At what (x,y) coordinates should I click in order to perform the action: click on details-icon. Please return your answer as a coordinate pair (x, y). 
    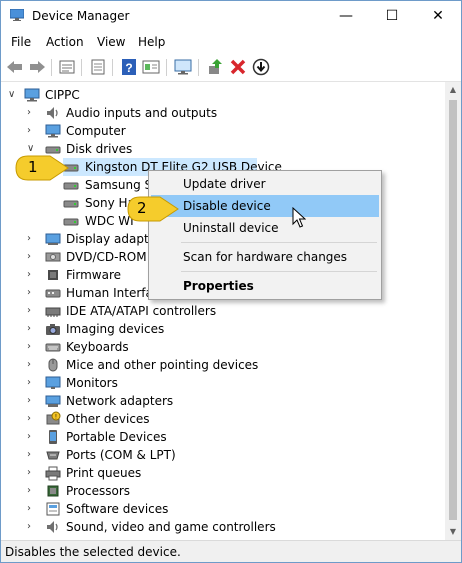
    Looking at the image, I should click on (98, 67).